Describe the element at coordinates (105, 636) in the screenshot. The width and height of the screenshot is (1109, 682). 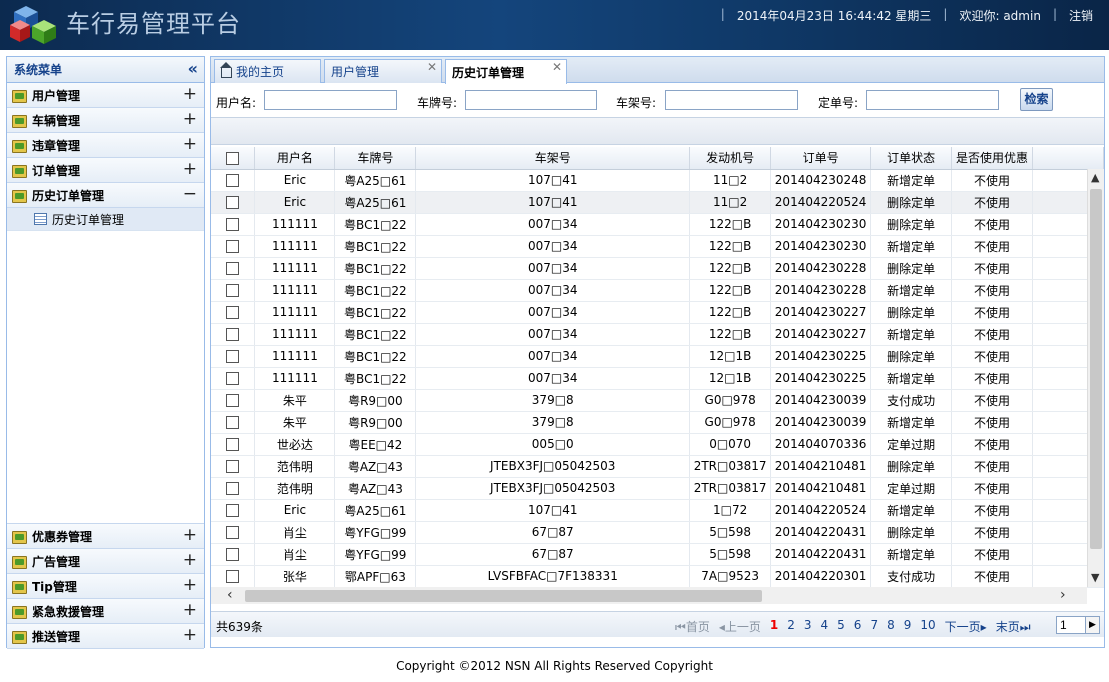
I see `sidebar-item-bottom-4: 推送管理 +` at that location.